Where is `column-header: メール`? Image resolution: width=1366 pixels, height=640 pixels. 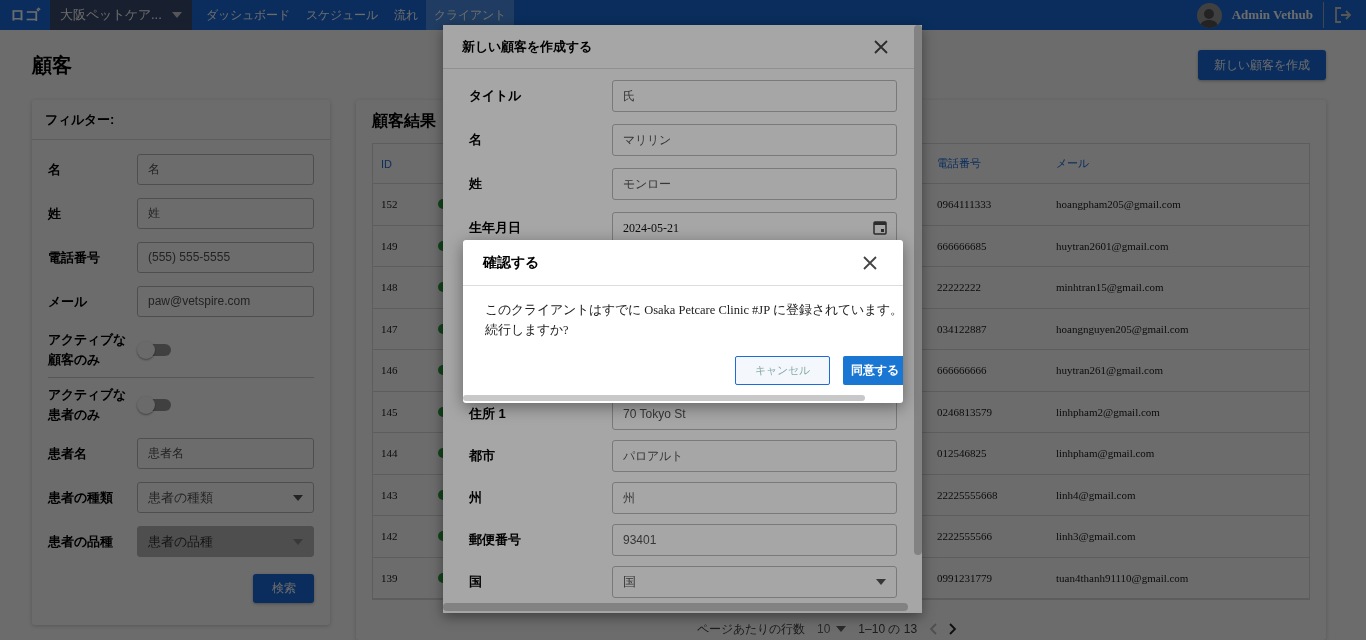 column-header: メール is located at coordinates (1178, 163).